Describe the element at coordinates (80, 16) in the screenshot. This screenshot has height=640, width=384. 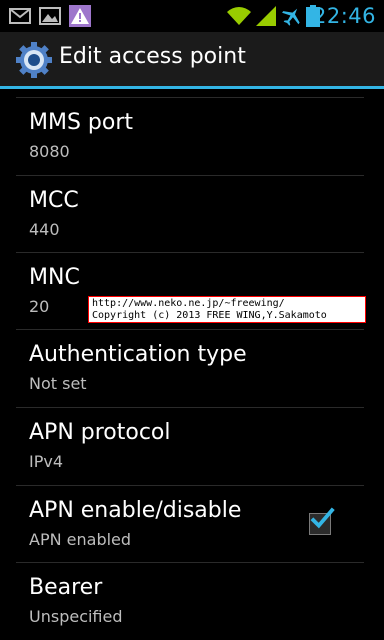
I see `warning-icon` at that location.